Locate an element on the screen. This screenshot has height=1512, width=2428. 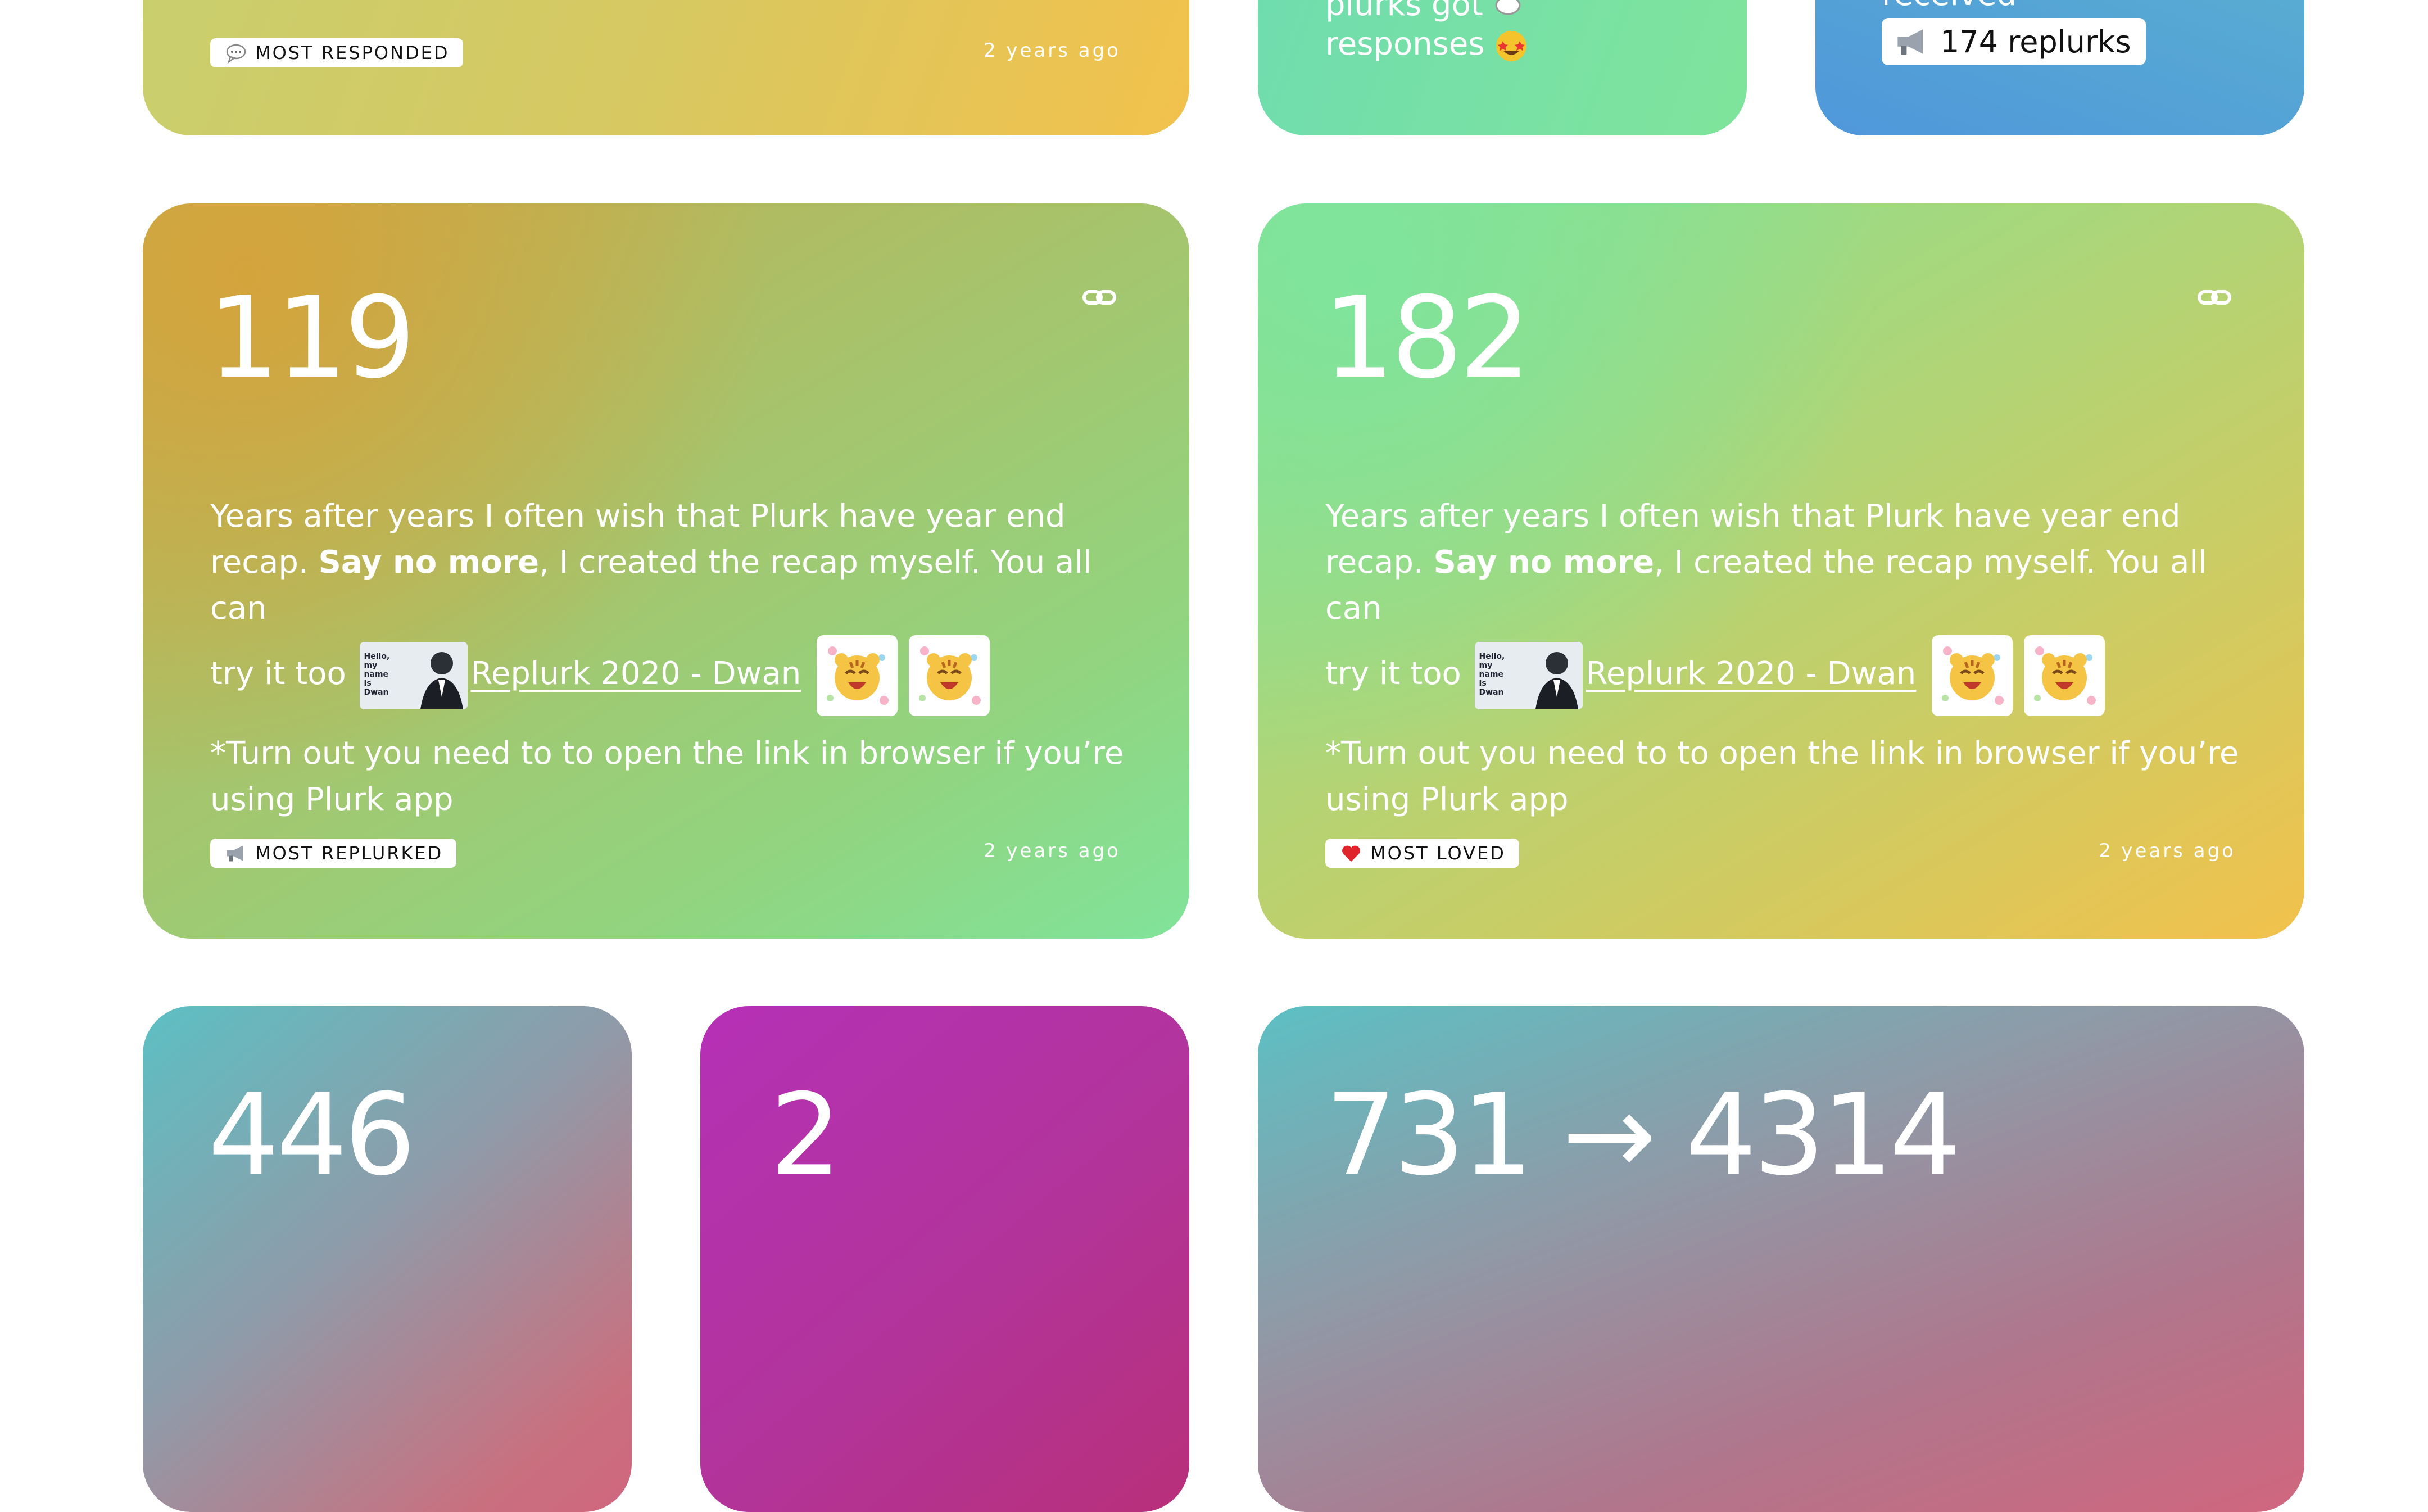
heart-icon is located at coordinates (1351, 853).